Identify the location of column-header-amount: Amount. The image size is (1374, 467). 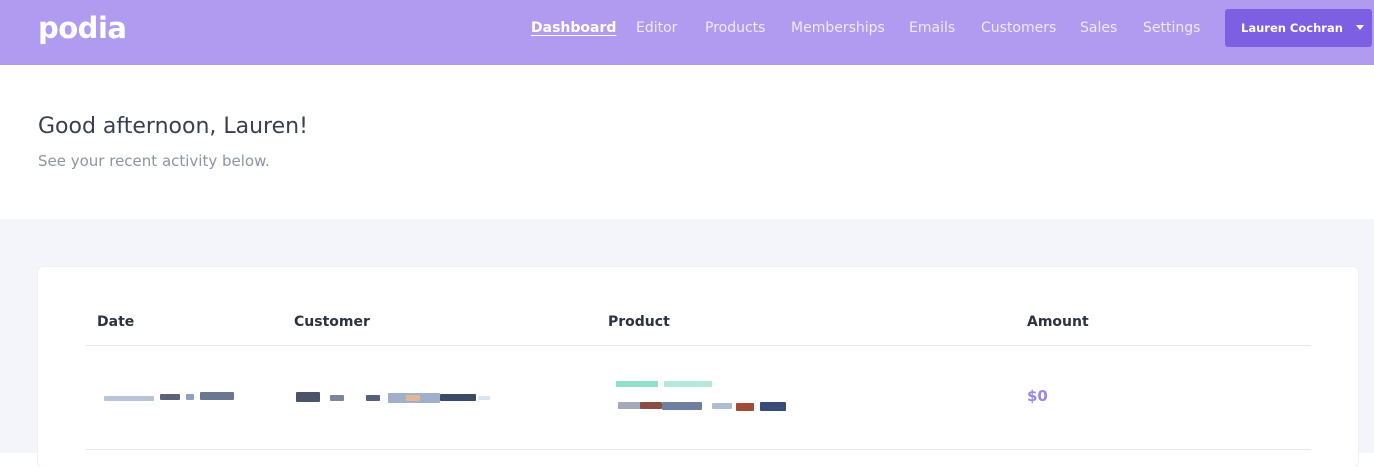
(1058, 322).